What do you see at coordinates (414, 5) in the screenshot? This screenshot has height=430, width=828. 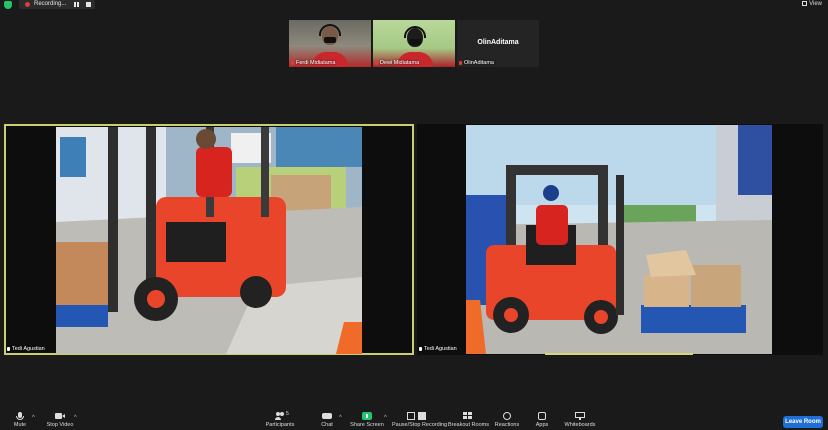 I see `meeting-top-bar: Recording... View` at bounding box center [414, 5].